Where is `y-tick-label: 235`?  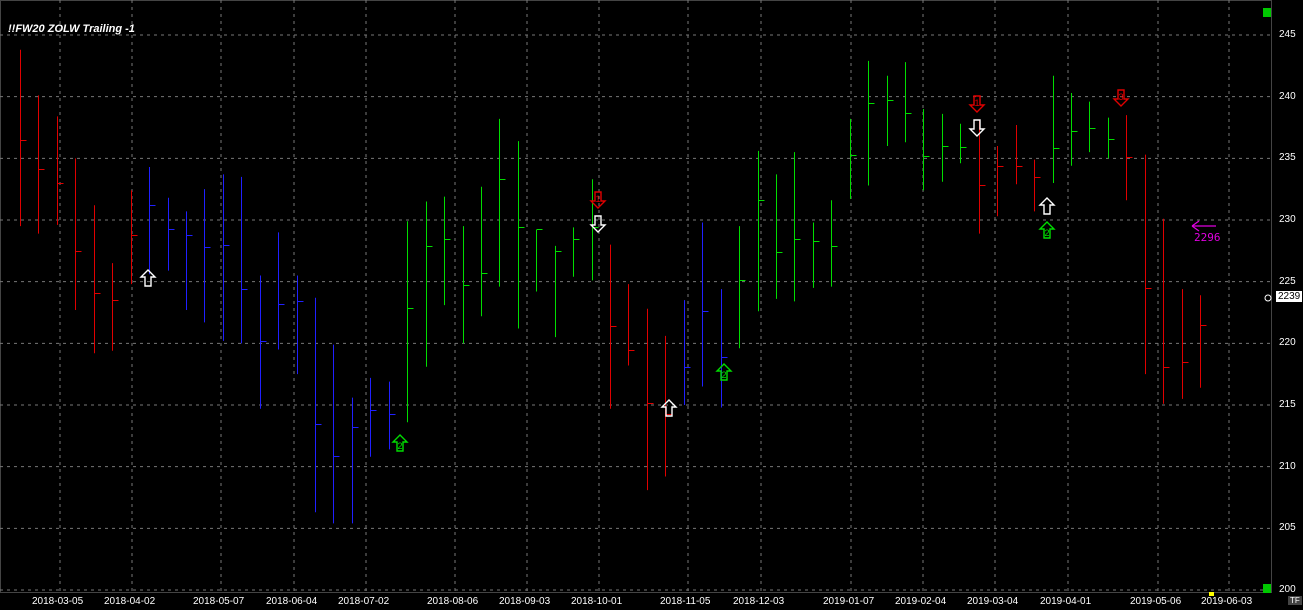 y-tick-label: 235 is located at coordinates (1287, 158).